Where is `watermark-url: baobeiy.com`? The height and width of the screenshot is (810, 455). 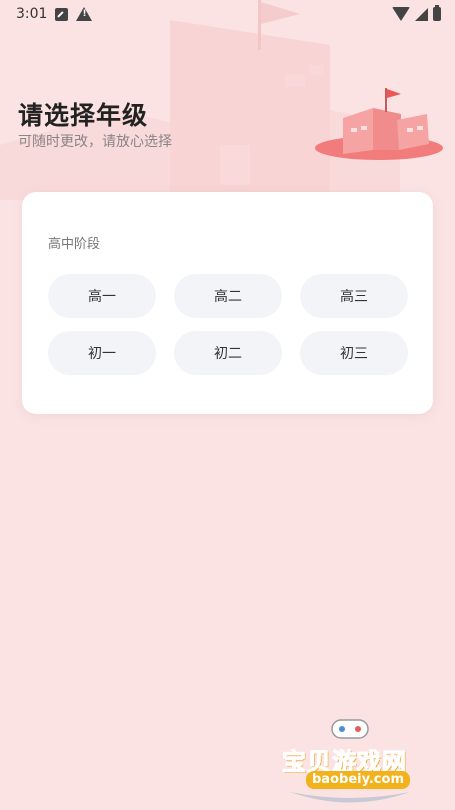
watermark-url: baobeiy.com is located at coordinates (358, 780).